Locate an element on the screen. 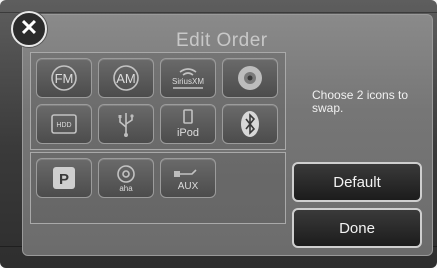 This screenshot has height=268, width=437. svg-text: P is located at coordinates (64, 179).